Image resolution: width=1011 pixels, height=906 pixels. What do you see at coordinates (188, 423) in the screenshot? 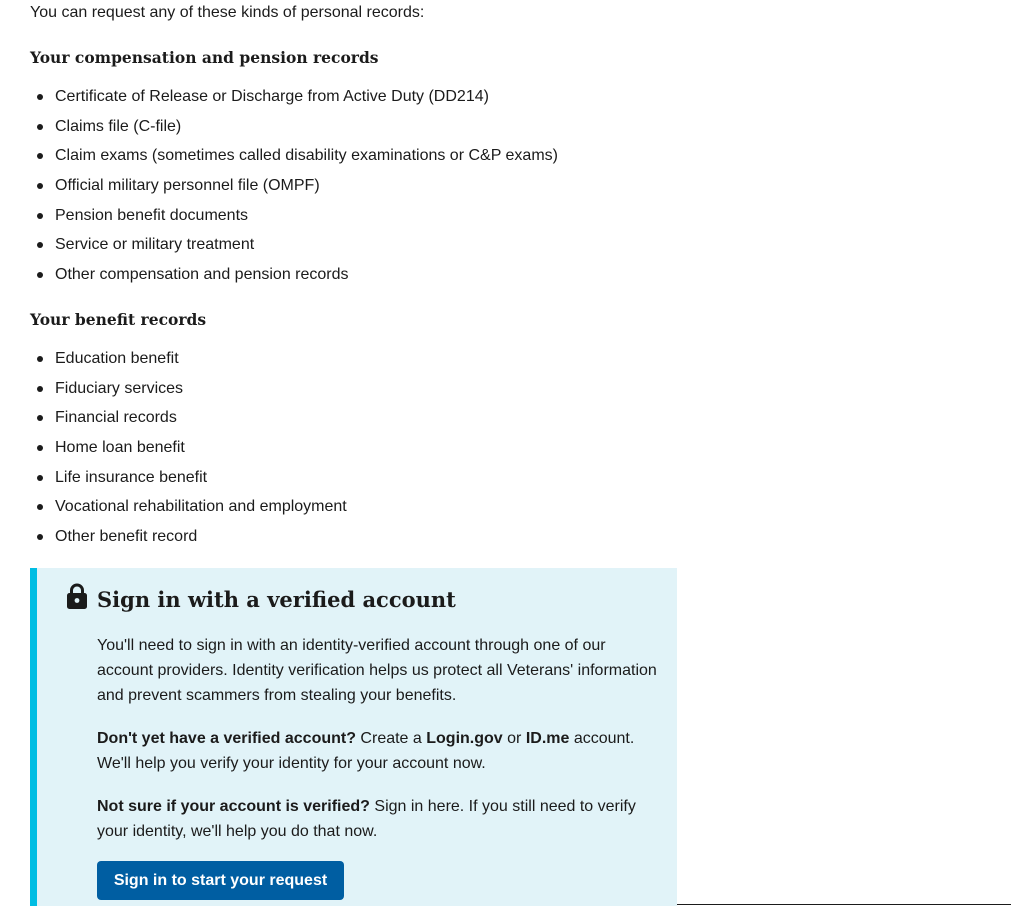
I see `list-item: Financial records` at bounding box center [188, 423].